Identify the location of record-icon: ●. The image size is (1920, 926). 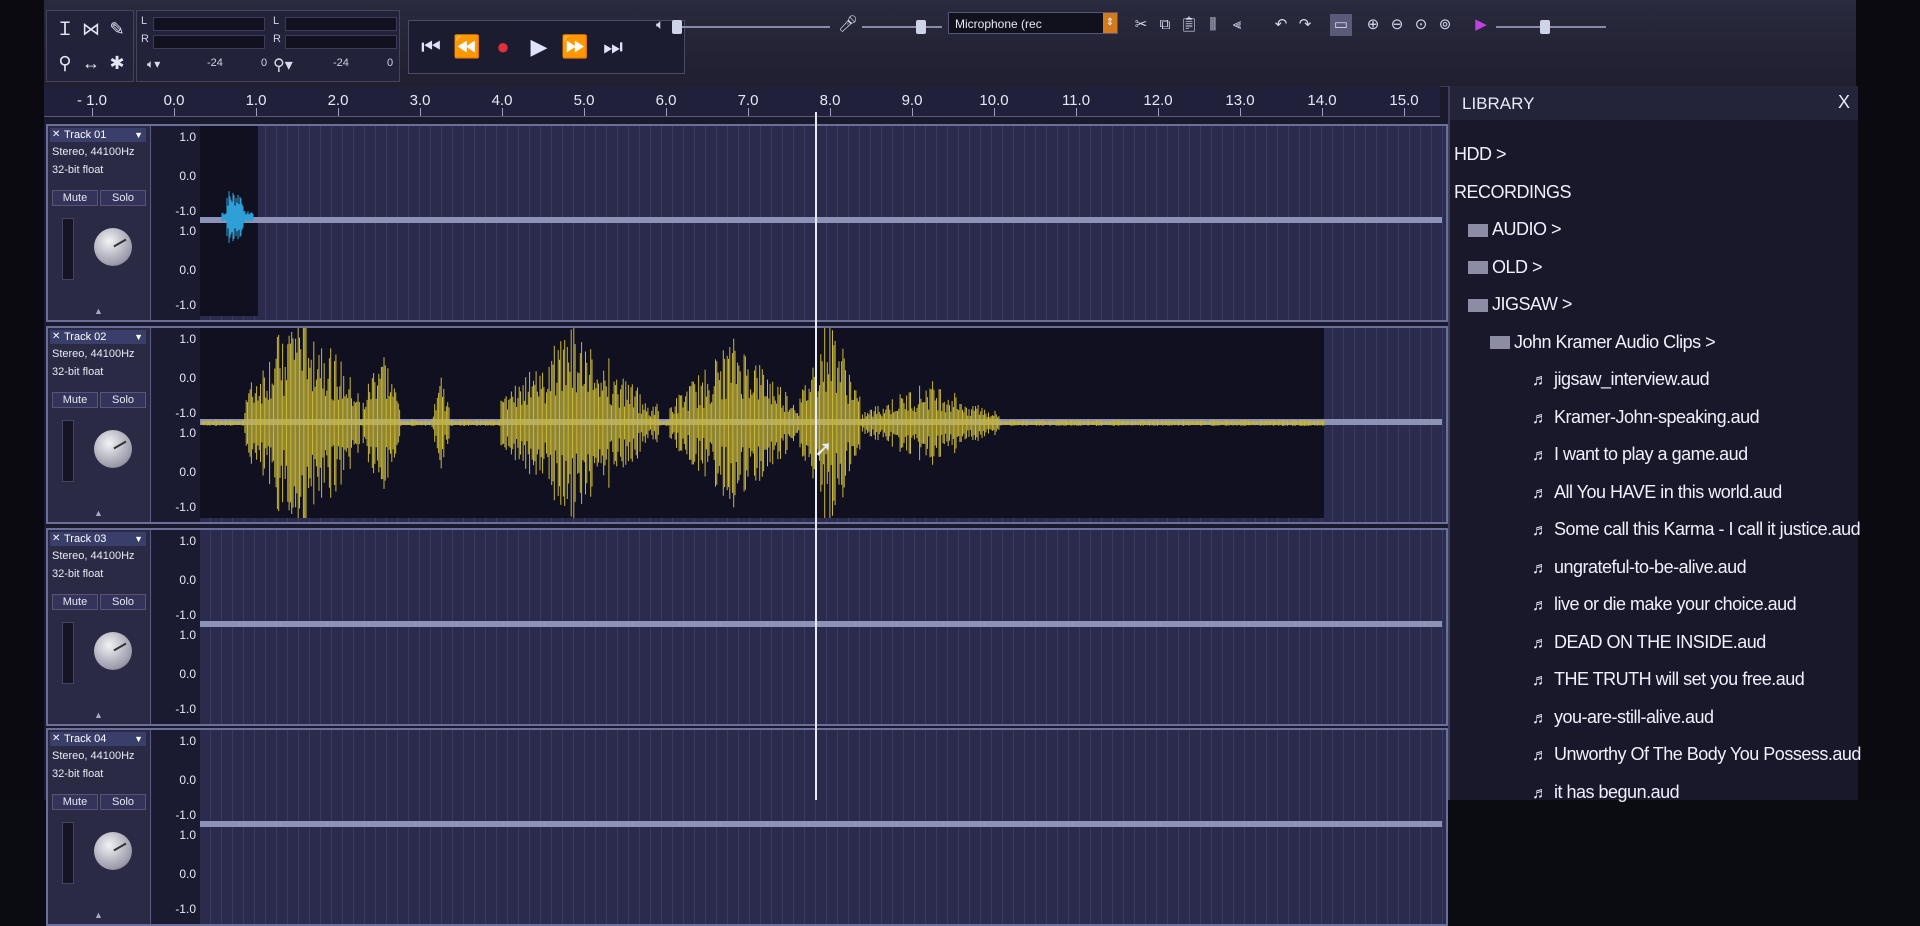
(503, 47).